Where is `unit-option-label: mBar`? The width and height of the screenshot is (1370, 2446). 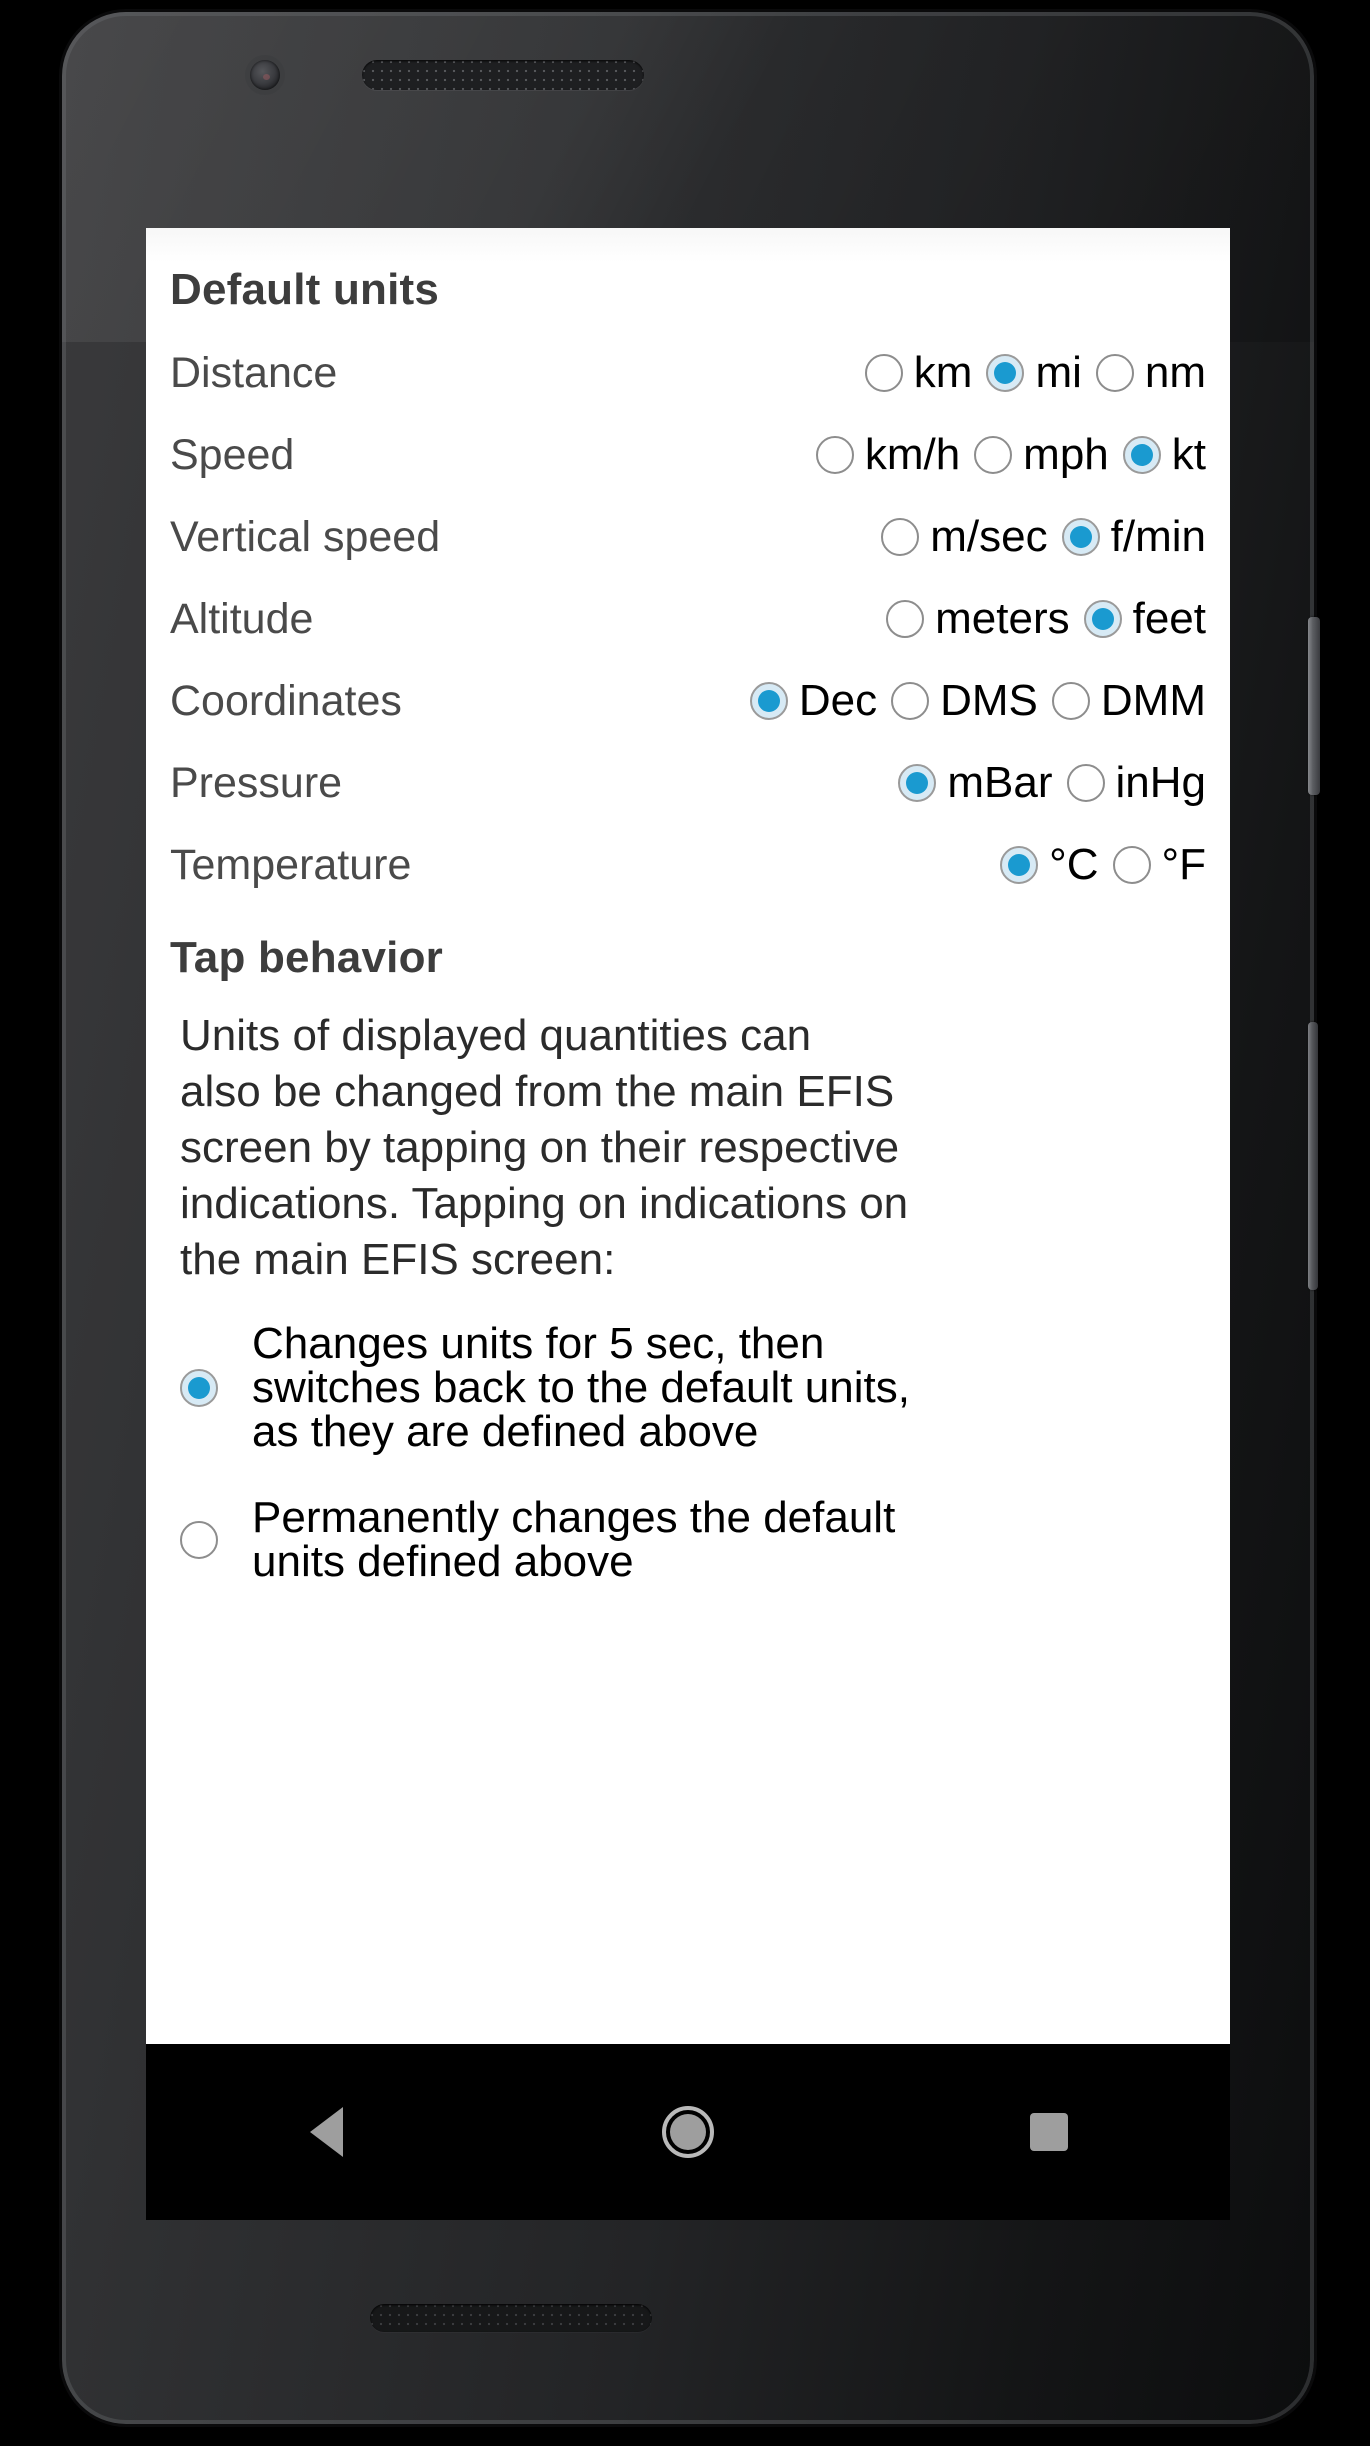
unit-option-label: mBar is located at coordinates (1000, 782).